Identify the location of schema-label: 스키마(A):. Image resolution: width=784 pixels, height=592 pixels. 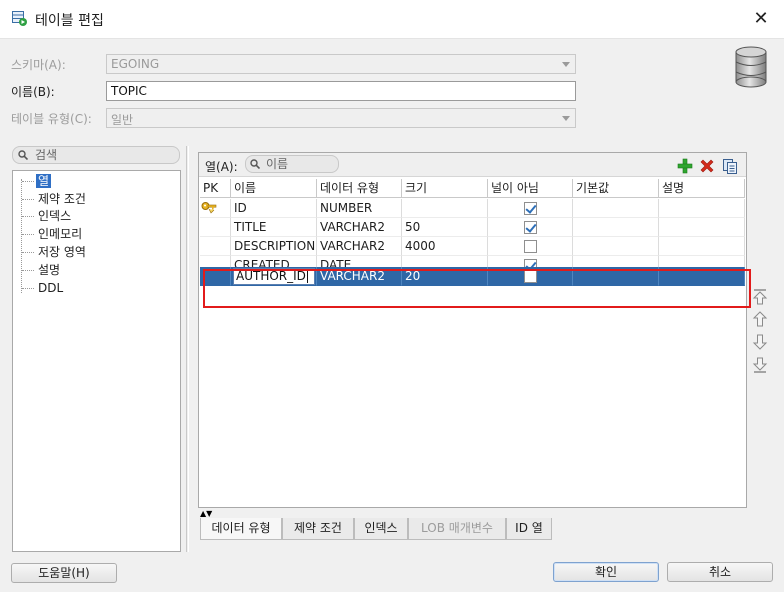
(38, 65).